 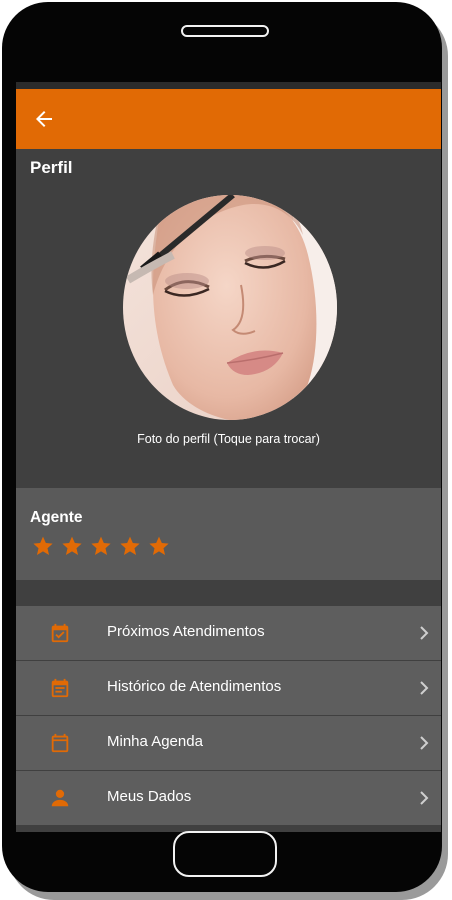 I want to click on menu-item-label: Minha Agenda, so click(x=155, y=741).